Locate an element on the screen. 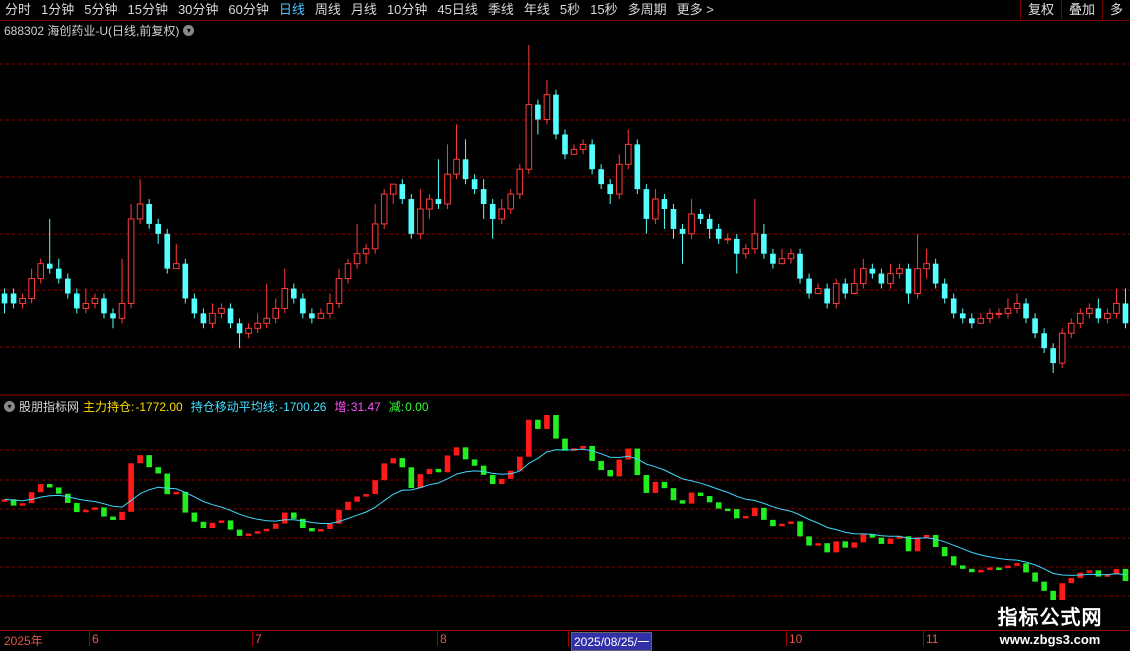 This screenshot has width=1130, height=651. watermark-title: 指标公式网 is located at coordinates (1050, 617).